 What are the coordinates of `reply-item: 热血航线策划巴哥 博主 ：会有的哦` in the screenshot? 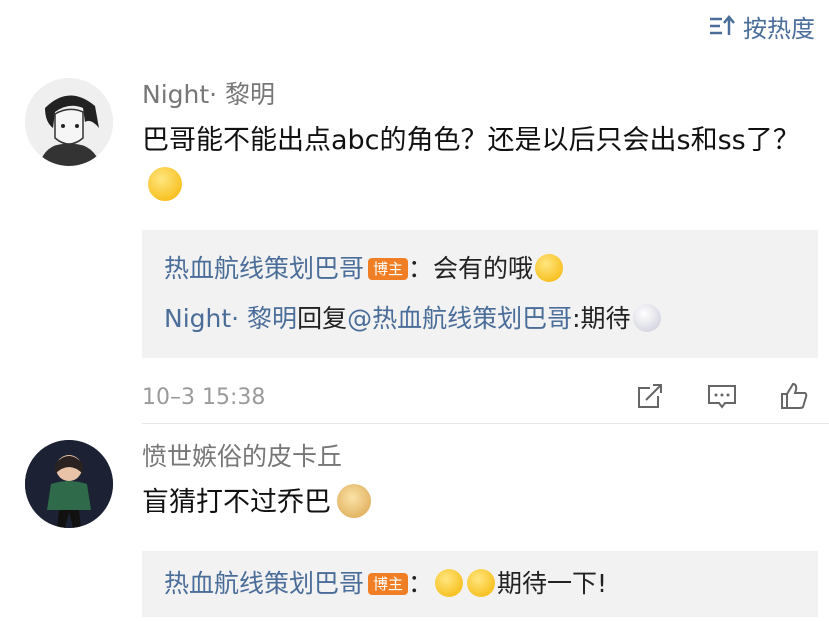 It's located at (491, 269).